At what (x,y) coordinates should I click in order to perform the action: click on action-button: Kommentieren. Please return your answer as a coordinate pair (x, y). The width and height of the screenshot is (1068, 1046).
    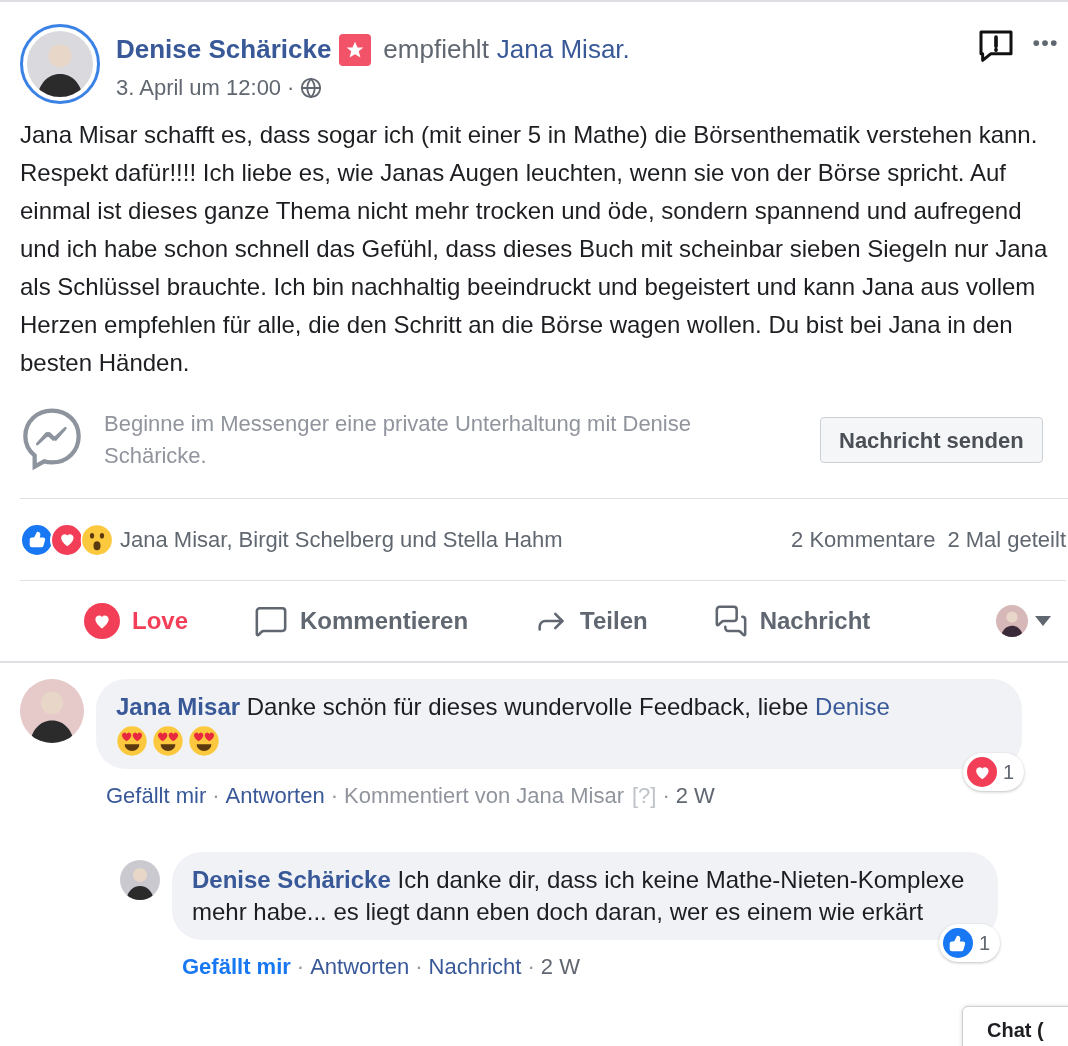
    Looking at the image, I should click on (361, 621).